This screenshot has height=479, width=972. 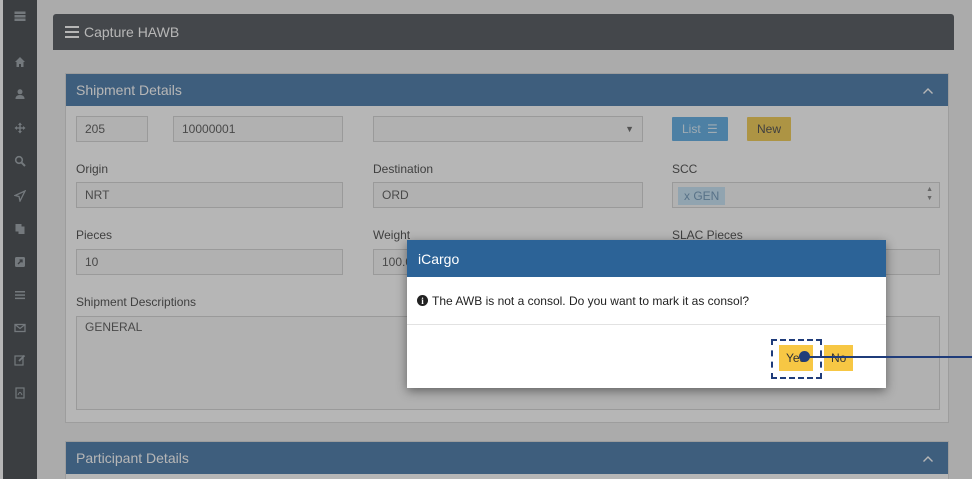 What do you see at coordinates (646, 258) in the screenshot?
I see `dialog-title: iCargo` at bounding box center [646, 258].